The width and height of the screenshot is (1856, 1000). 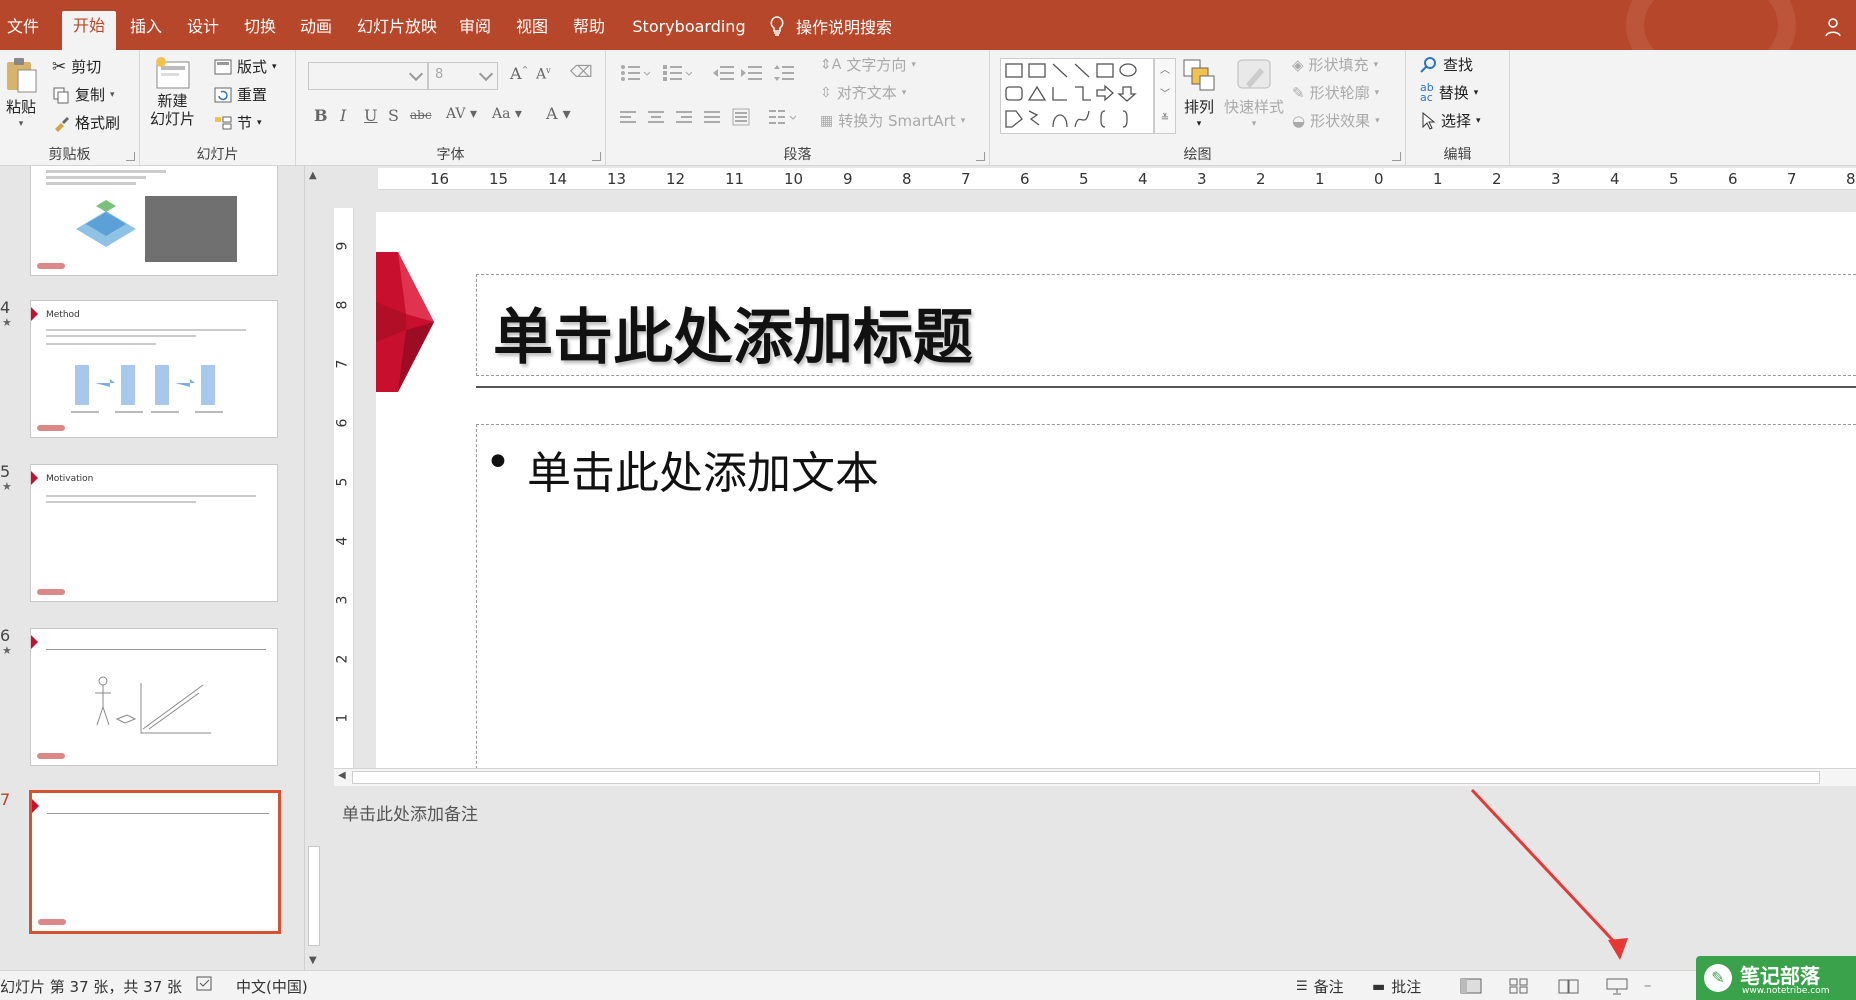 What do you see at coordinates (1084, 179) in the screenshot?
I see `ruler-tick-label: 5` at bounding box center [1084, 179].